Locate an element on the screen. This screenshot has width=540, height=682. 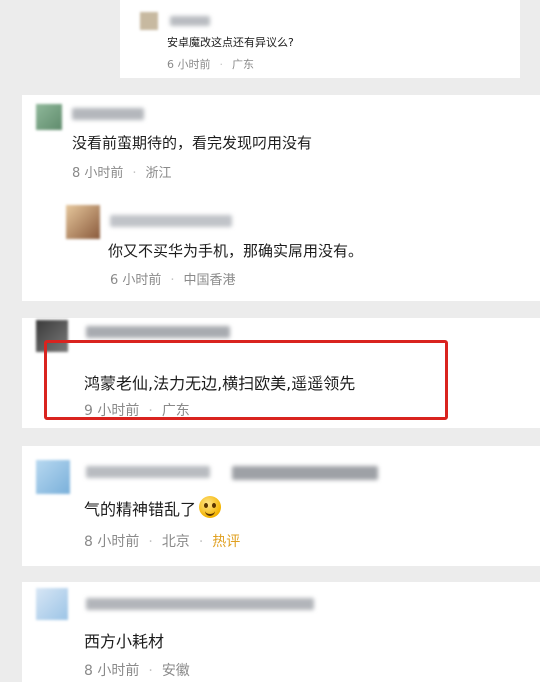
comment-meta: 8 小时前 · 安徽 is located at coordinates (137, 670).